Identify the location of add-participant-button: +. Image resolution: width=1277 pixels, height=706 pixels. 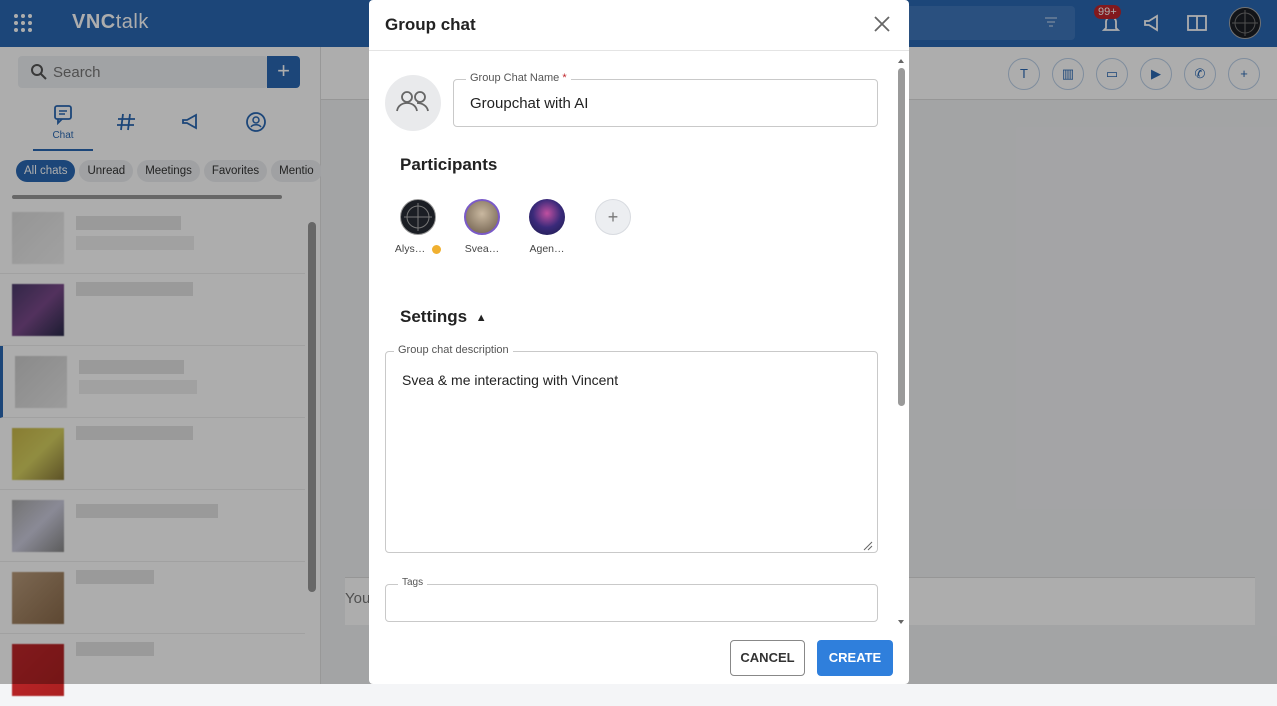
(613, 217).